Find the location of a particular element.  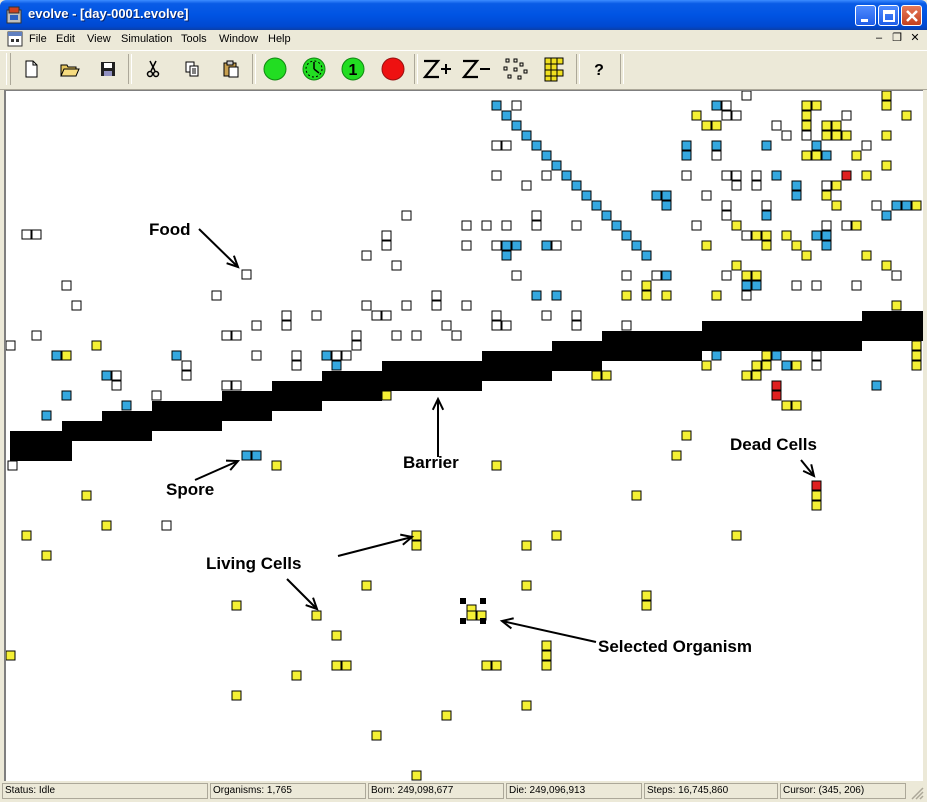

arrow-icon is located at coordinates (376, 545).